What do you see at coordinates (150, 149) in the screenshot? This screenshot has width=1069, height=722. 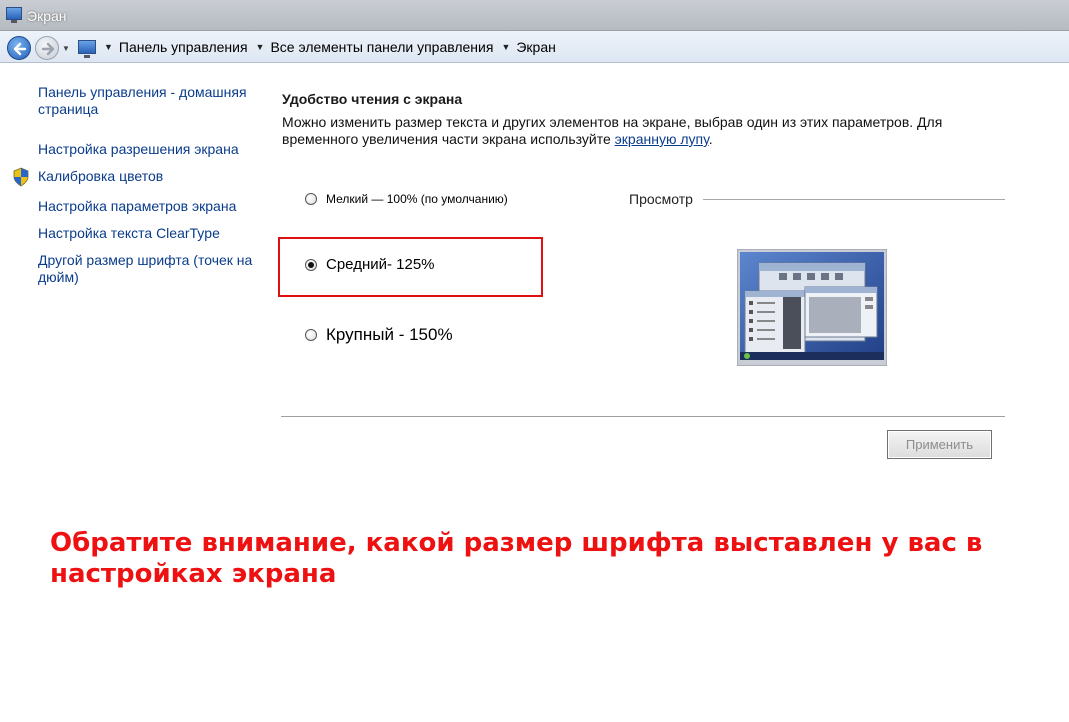 I see `link-screen-resolution: Настройка разрешения экрана` at bounding box center [150, 149].